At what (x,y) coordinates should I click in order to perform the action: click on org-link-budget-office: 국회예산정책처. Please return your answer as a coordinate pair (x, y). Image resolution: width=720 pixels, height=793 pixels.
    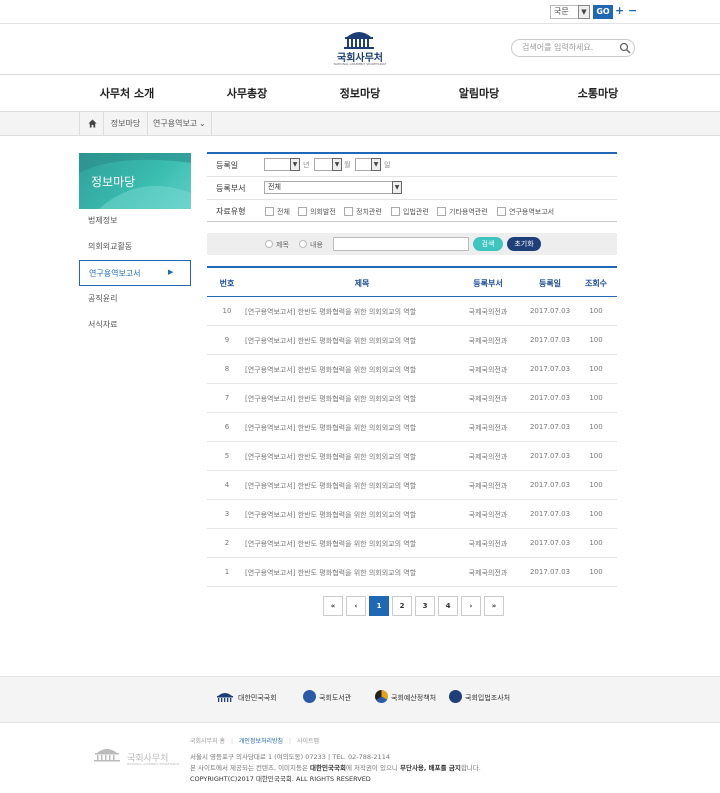
    Looking at the image, I should click on (413, 698).